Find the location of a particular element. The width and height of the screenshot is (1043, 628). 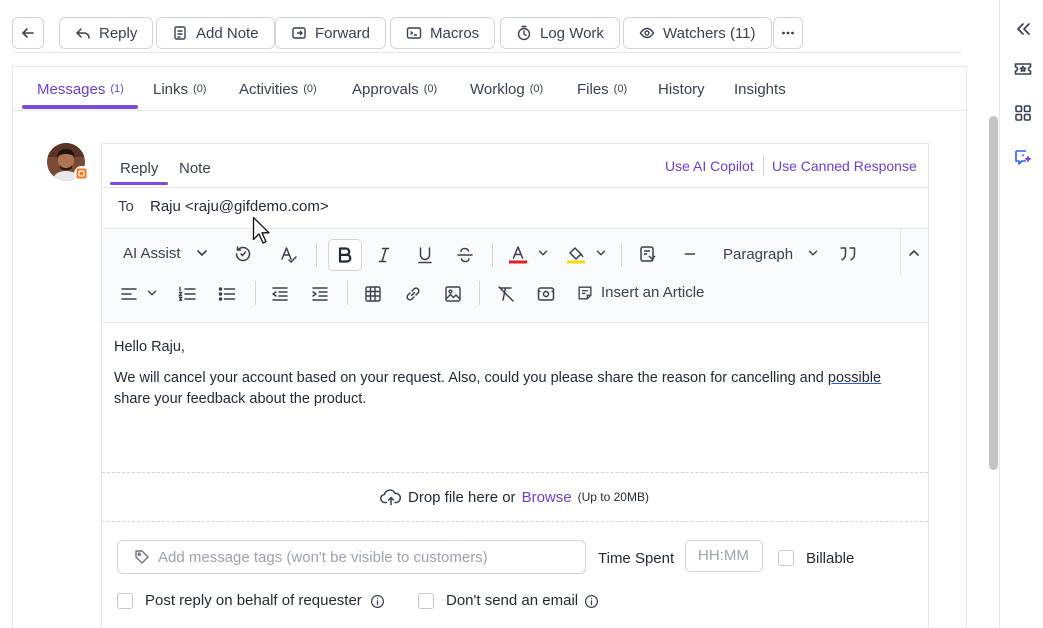

more-button is located at coordinates (788, 33).